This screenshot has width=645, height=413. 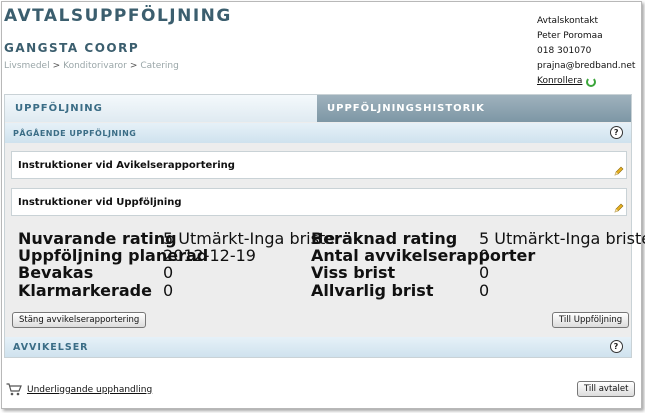 I want to click on to-agreement-button: Till avtalet, so click(x=606, y=389).